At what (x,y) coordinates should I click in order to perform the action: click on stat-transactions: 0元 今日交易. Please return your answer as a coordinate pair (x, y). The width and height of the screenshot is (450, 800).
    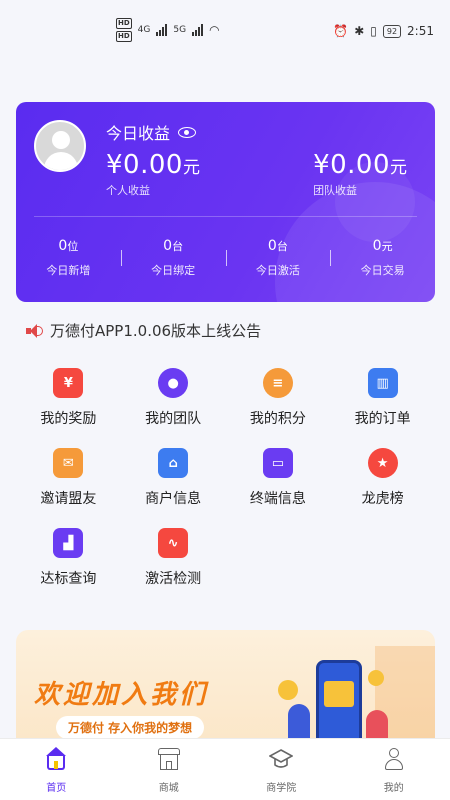
    Looking at the image, I should click on (382, 258).